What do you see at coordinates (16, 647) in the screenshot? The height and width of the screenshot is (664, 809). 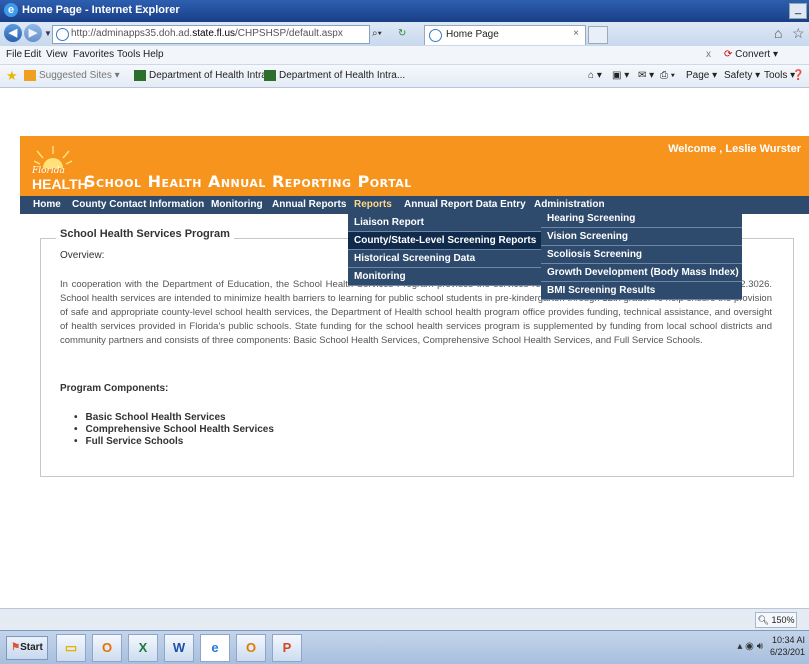 I see `windows-flag-icon: ⚑` at bounding box center [16, 647].